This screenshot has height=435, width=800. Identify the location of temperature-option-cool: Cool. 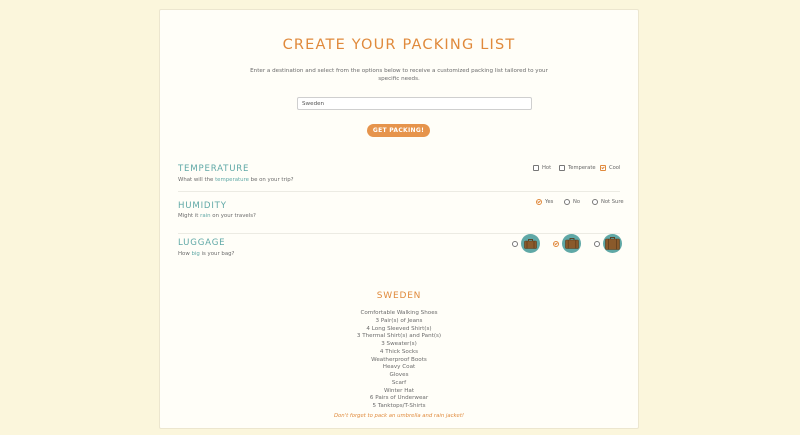
(610, 168).